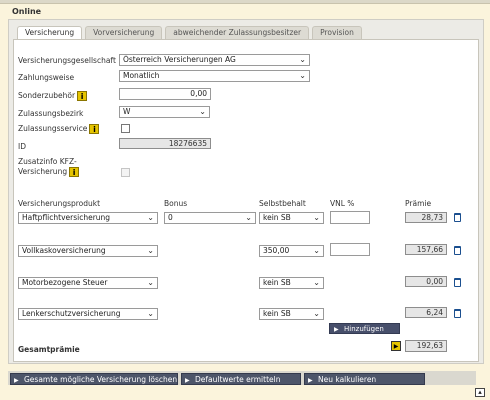  I want to click on scroll-up-icon: ▴, so click(480, 392).